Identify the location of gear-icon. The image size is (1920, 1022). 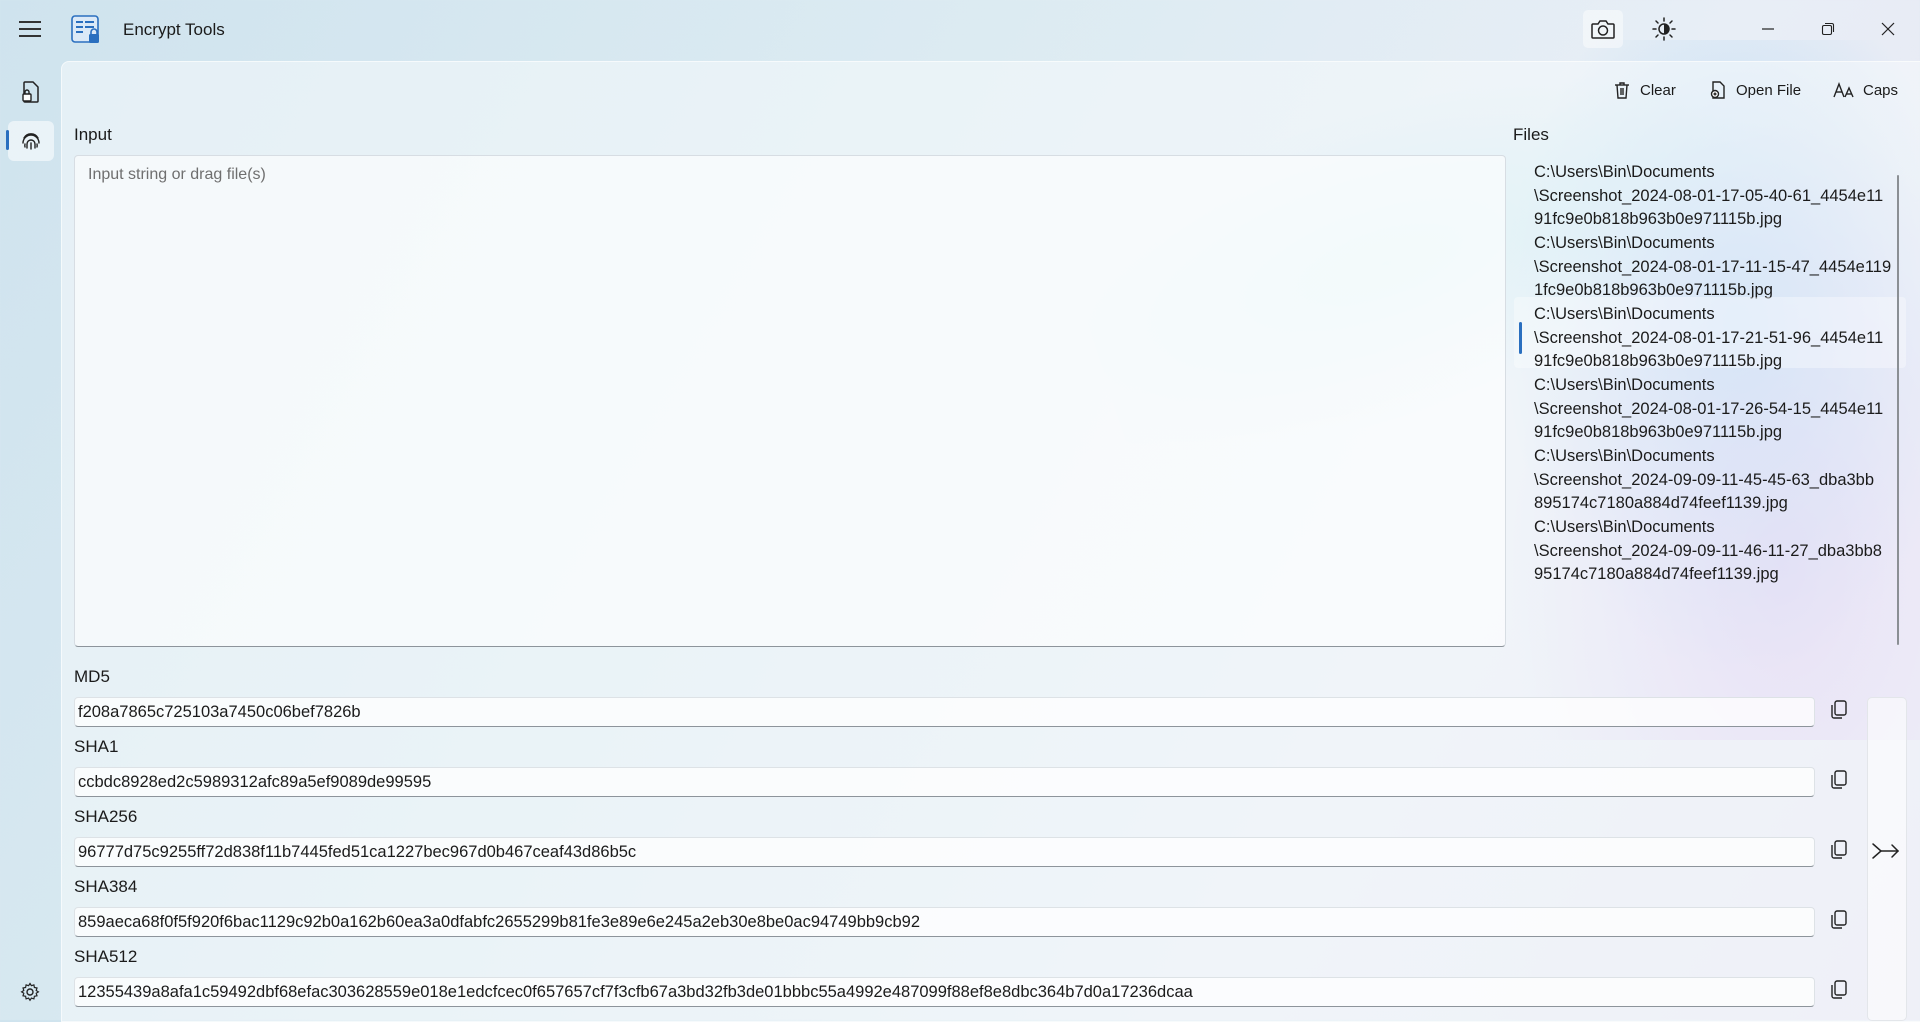
(30, 992).